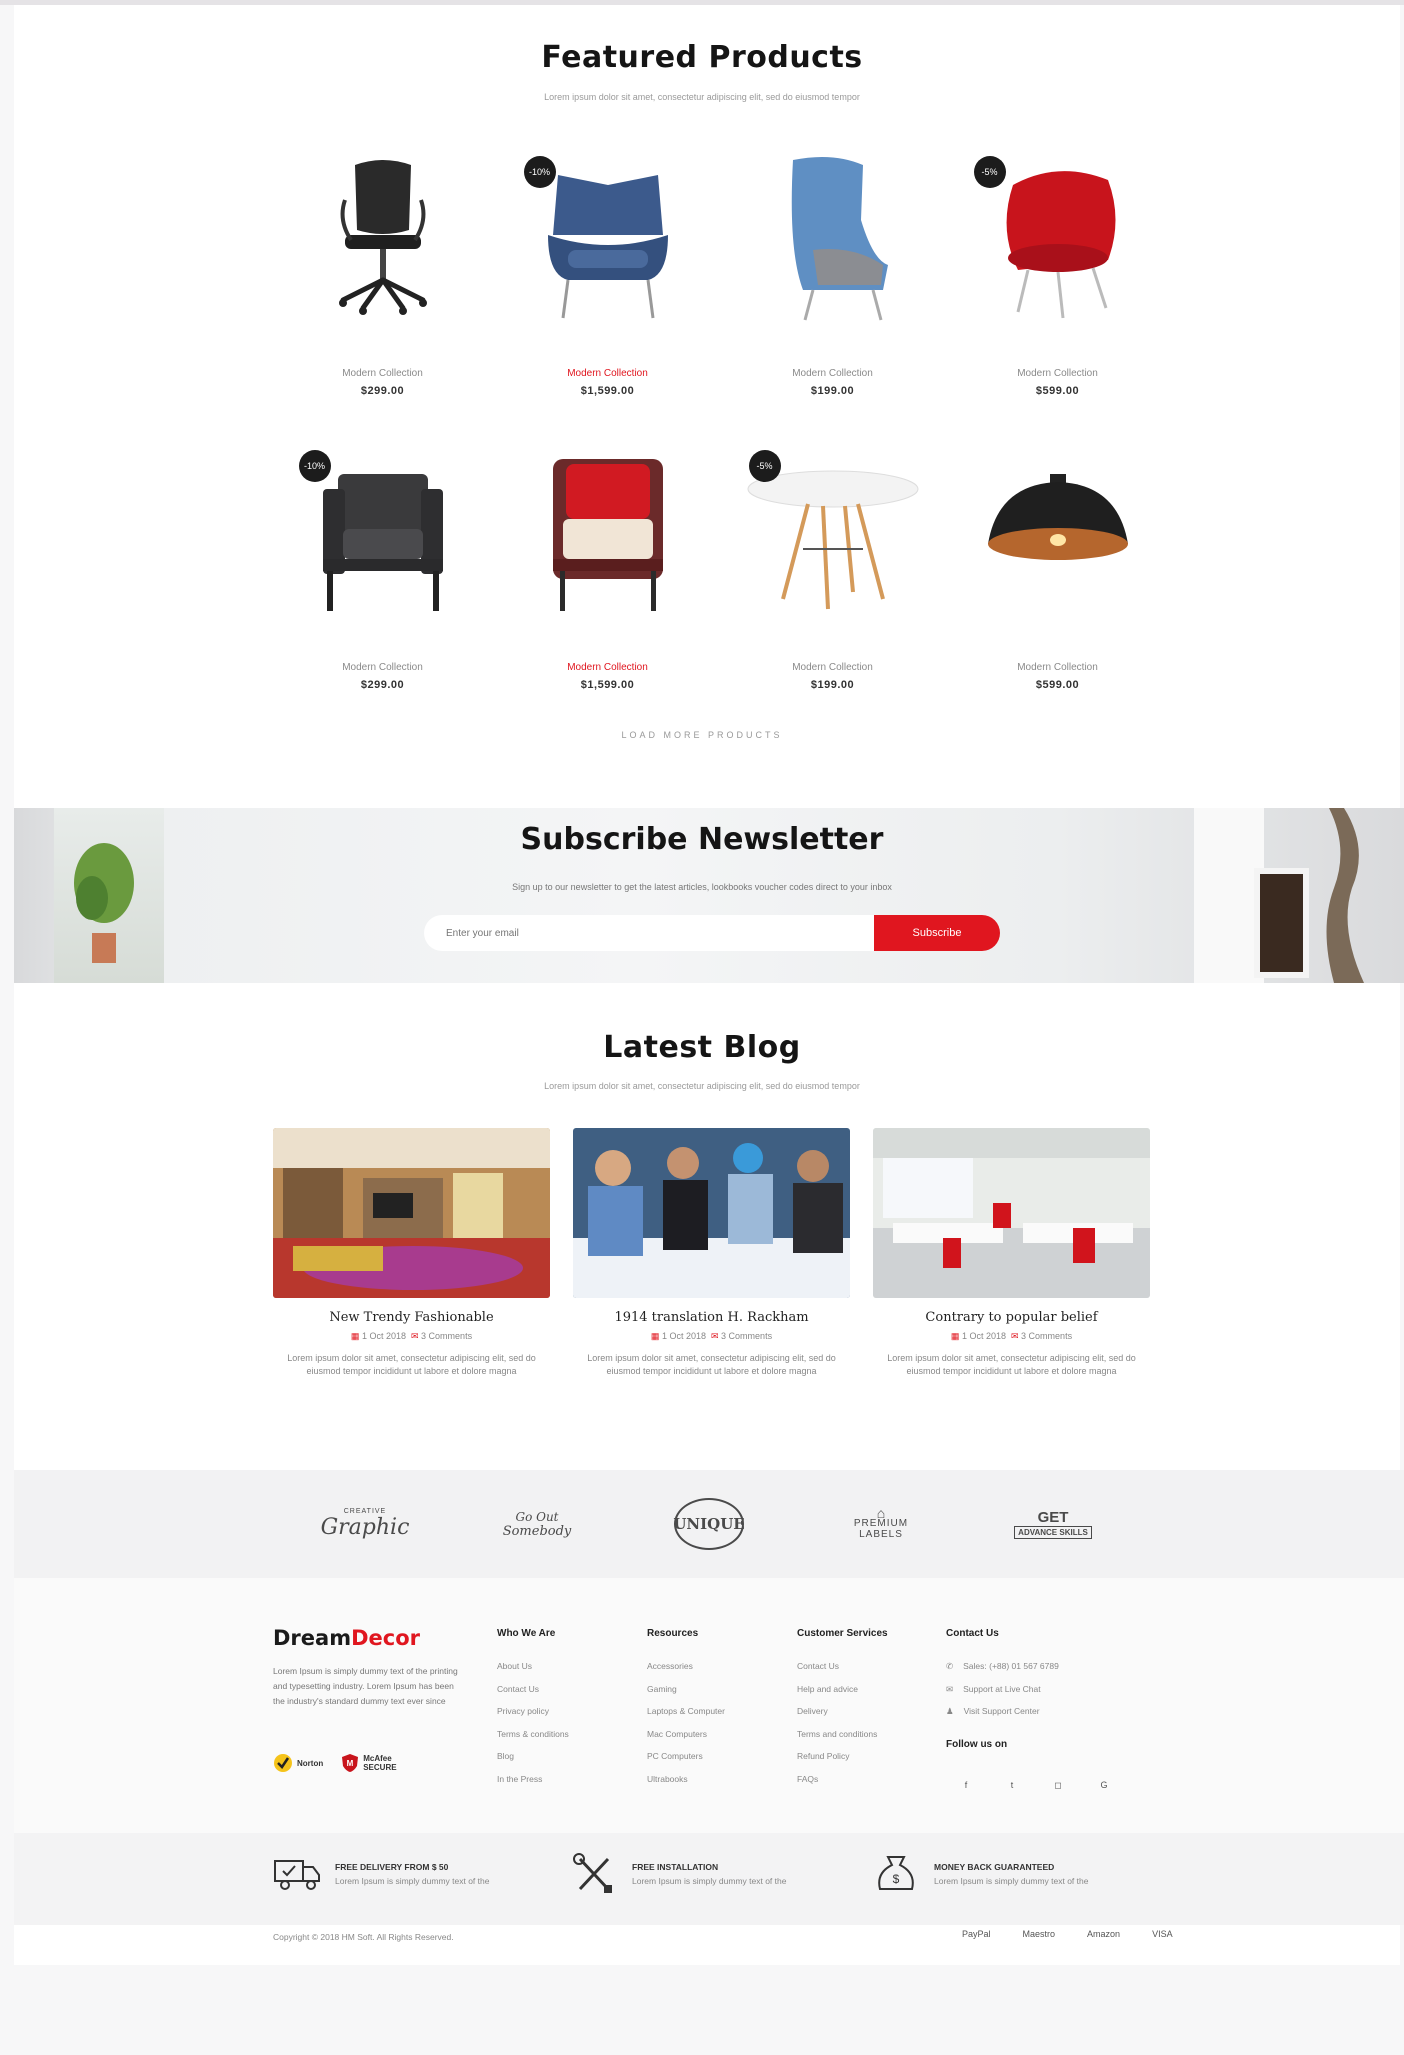 The height and width of the screenshot is (2055, 1404). What do you see at coordinates (714, 1336) in the screenshot?
I see `comment-icon: ✉` at bounding box center [714, 1336].